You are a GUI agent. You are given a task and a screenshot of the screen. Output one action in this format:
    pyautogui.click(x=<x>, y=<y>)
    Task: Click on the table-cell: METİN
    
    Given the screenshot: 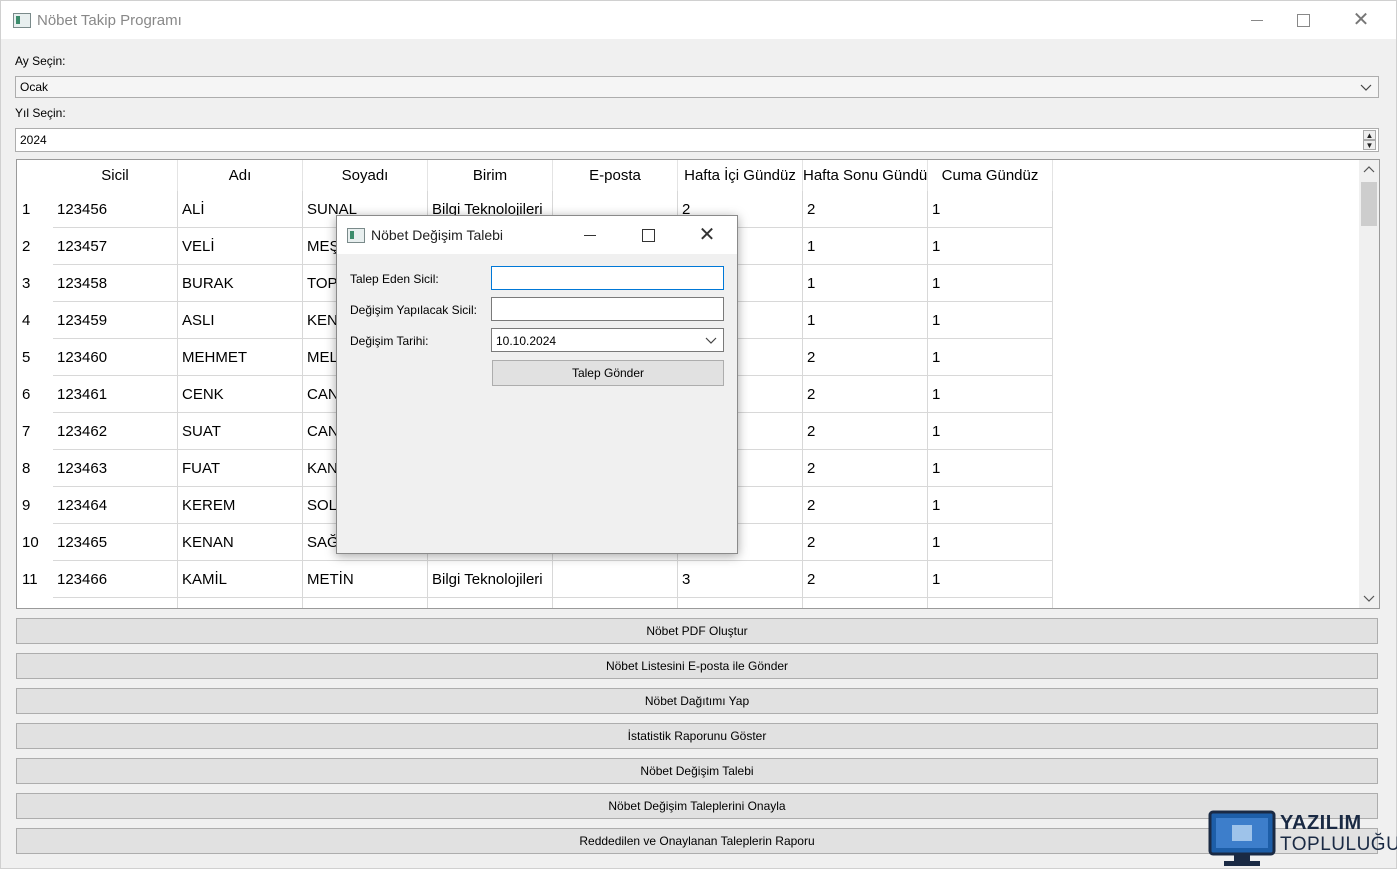 What is the action you would take?
    pyautogui.click(x=365, y=579)
    